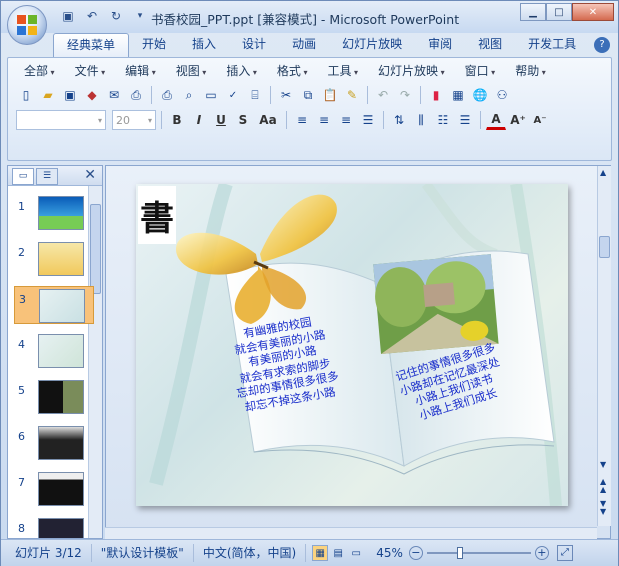 The image size is (619, 566). Describe the element at coordinates (90, 71) in the screenshot. I see `menu-file: 文件` at that location.